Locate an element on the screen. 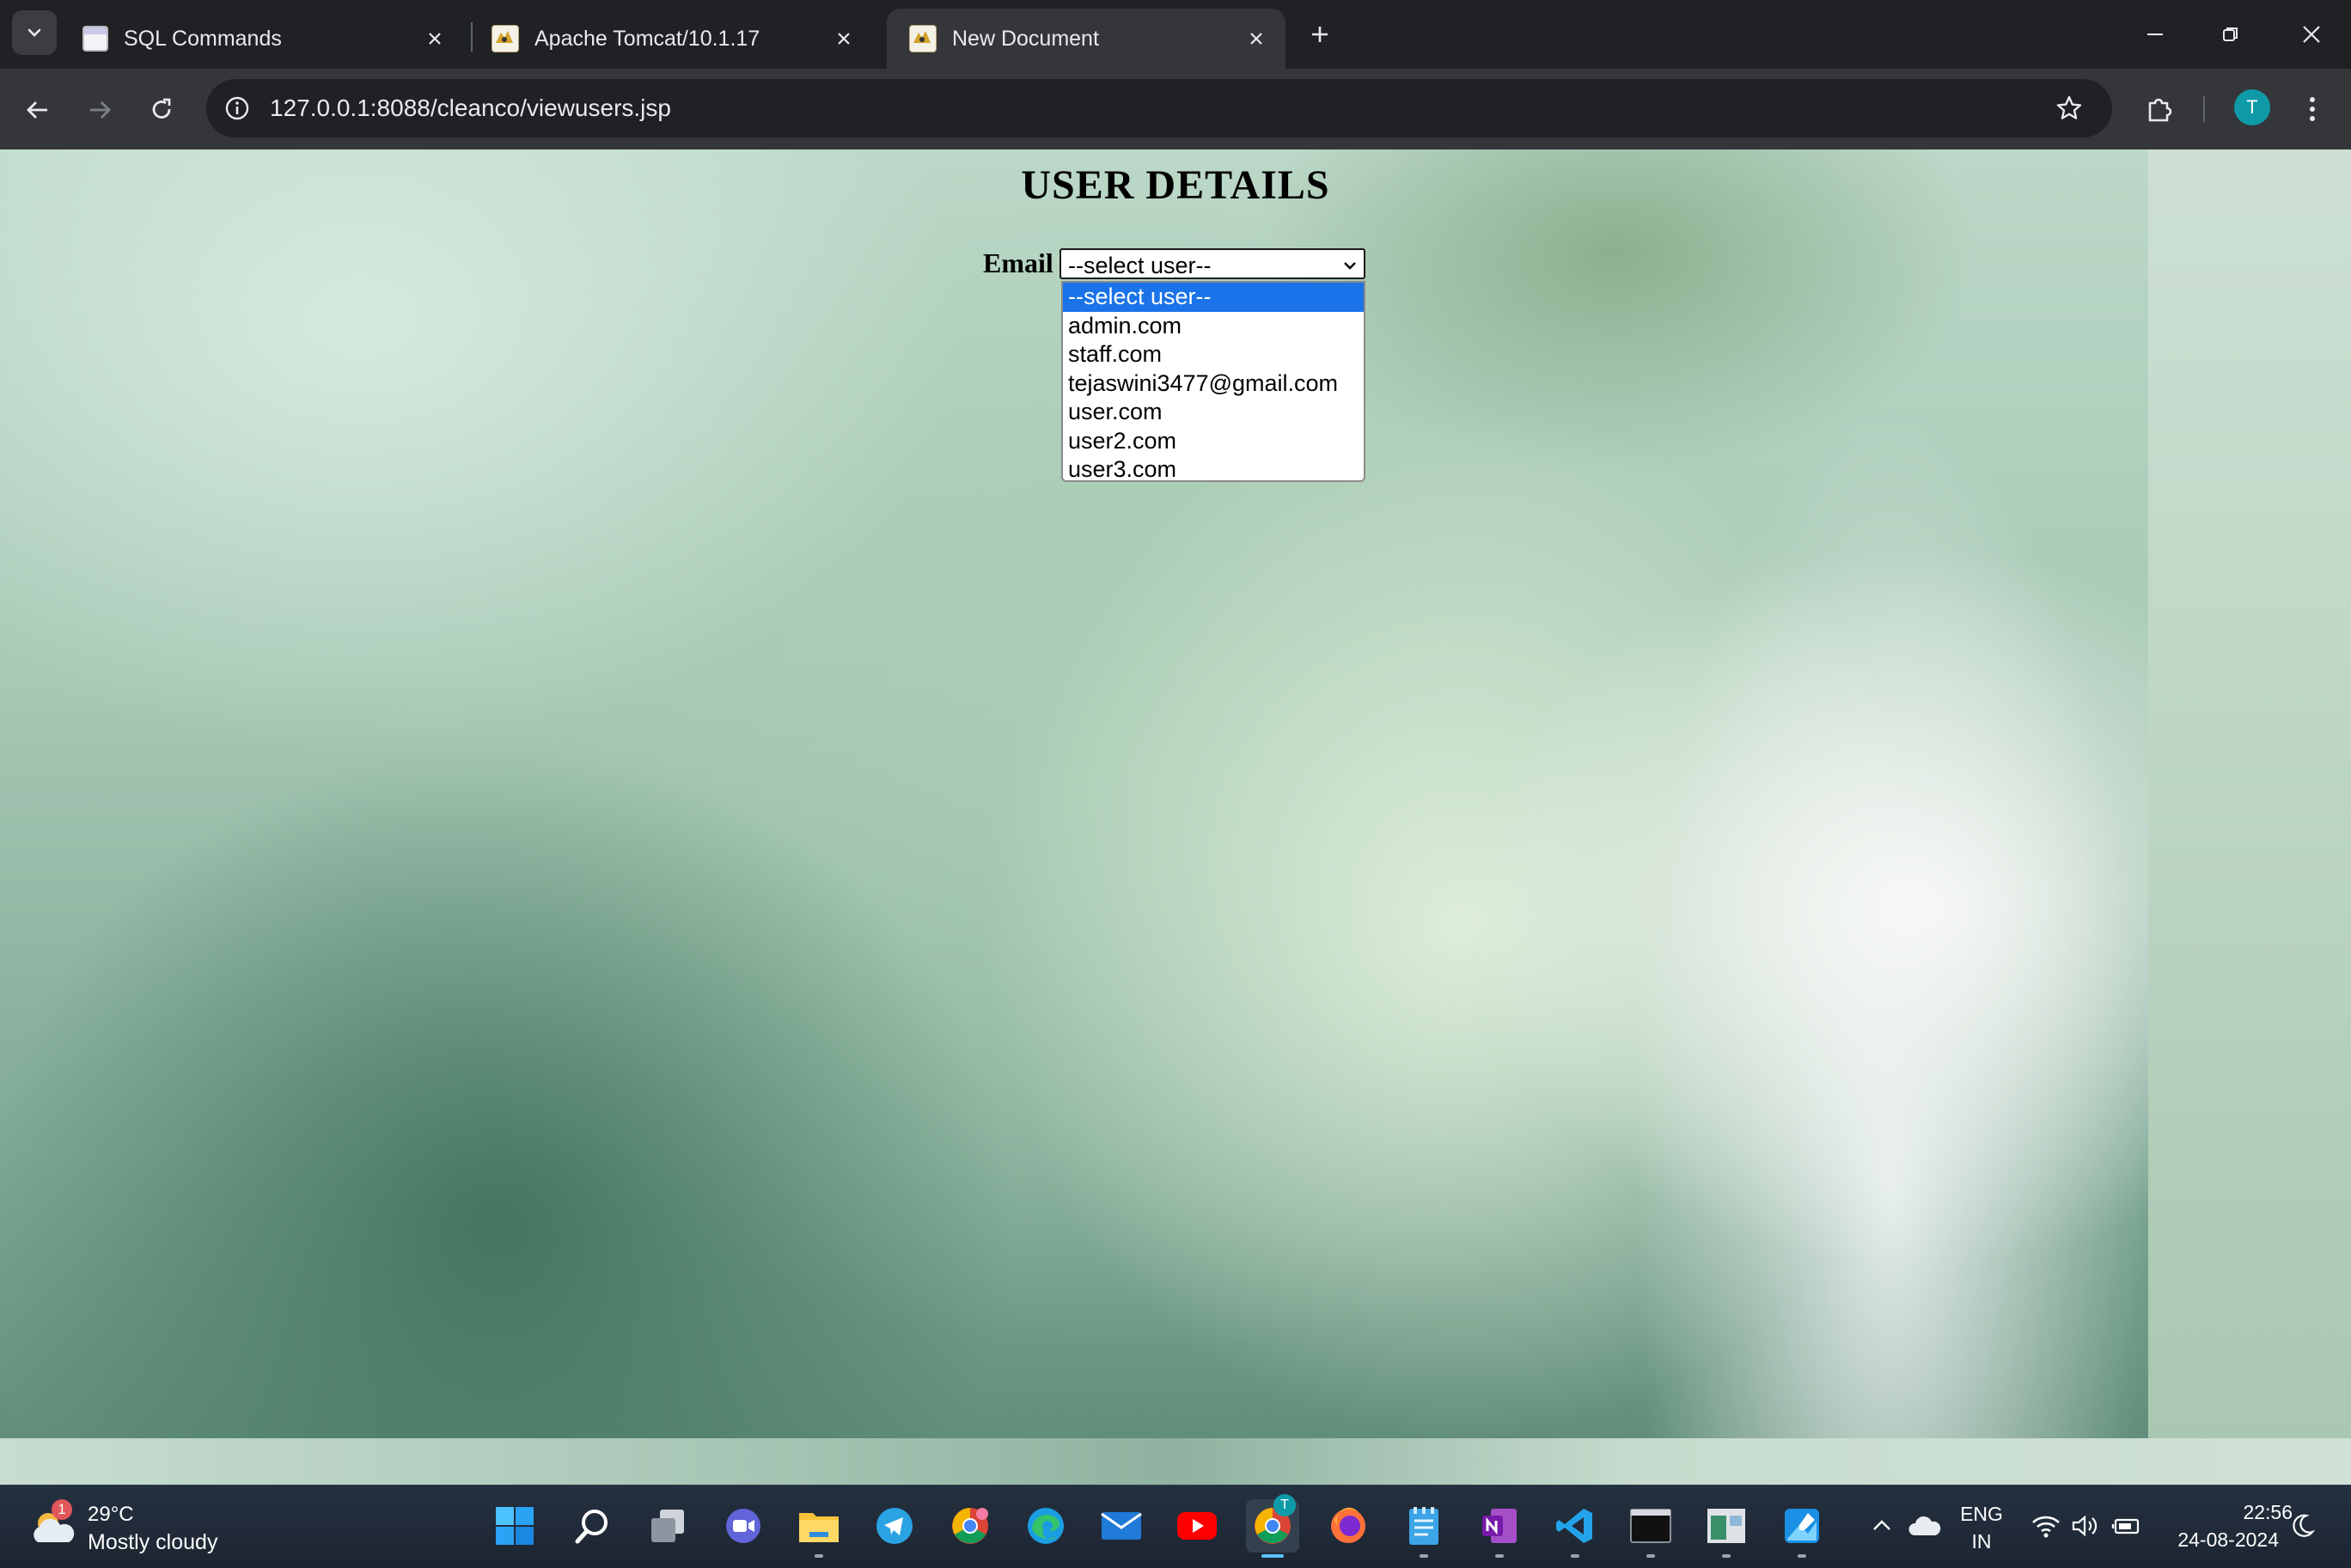 This screenshot has height=1568, width=2351. new-tab-button is located at coordinates (1320, 34).